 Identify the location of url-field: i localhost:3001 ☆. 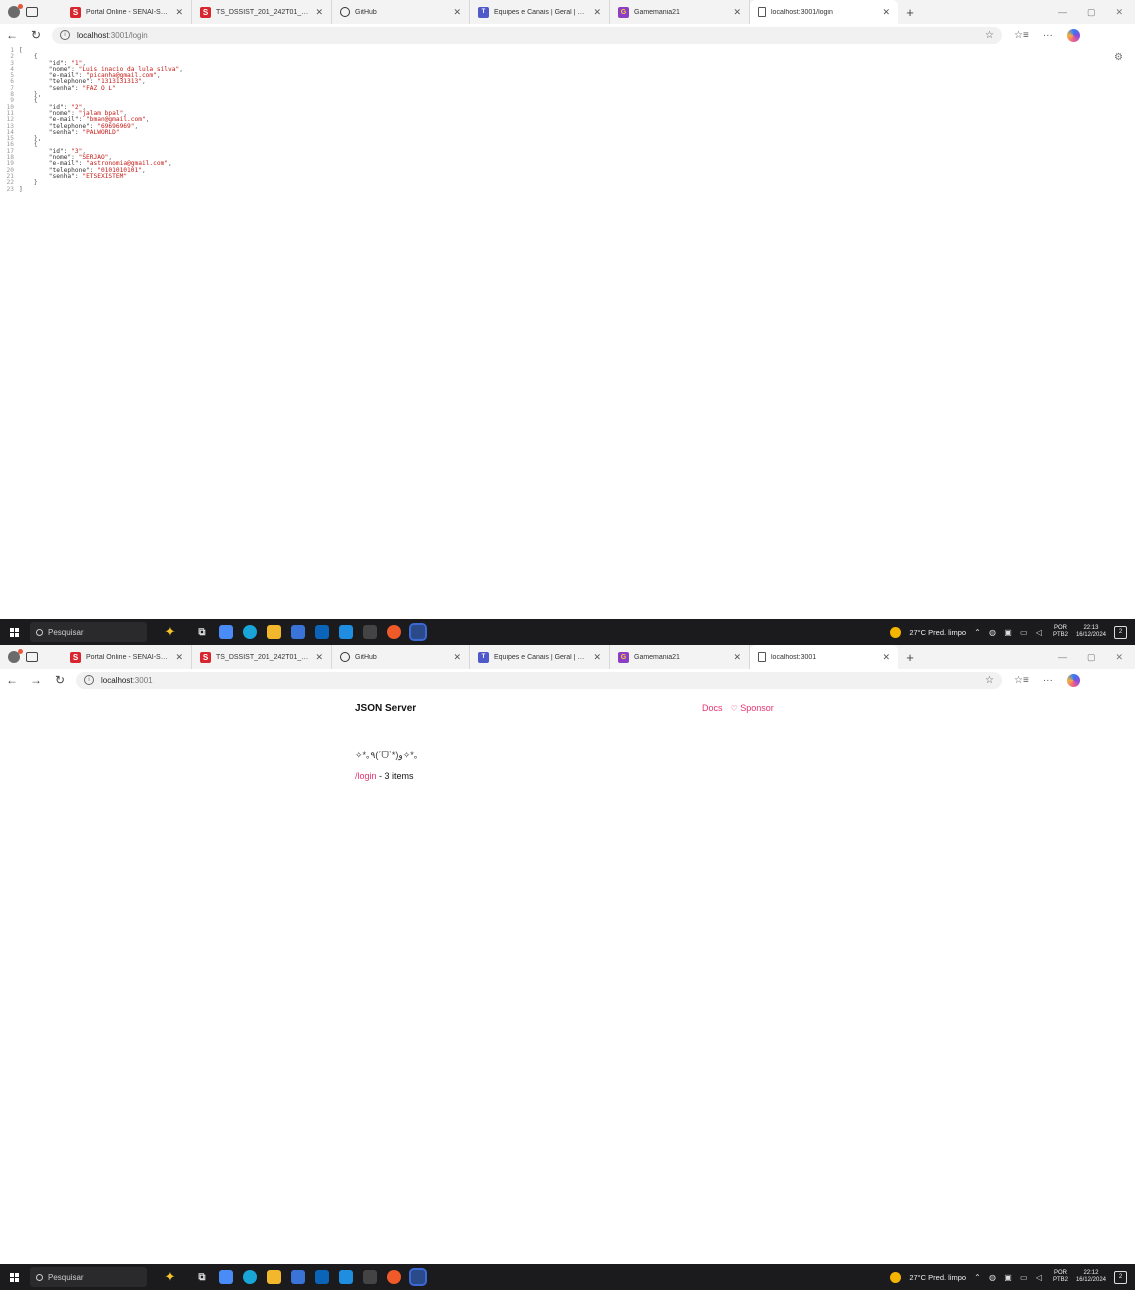
(539, 680).